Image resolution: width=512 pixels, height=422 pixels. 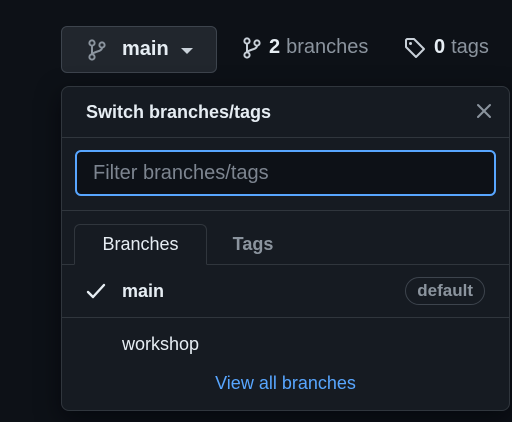 What do you see at coordinates (96, 291) in the screenshot?
I see `check-icon` at bounding box center [96, 291].